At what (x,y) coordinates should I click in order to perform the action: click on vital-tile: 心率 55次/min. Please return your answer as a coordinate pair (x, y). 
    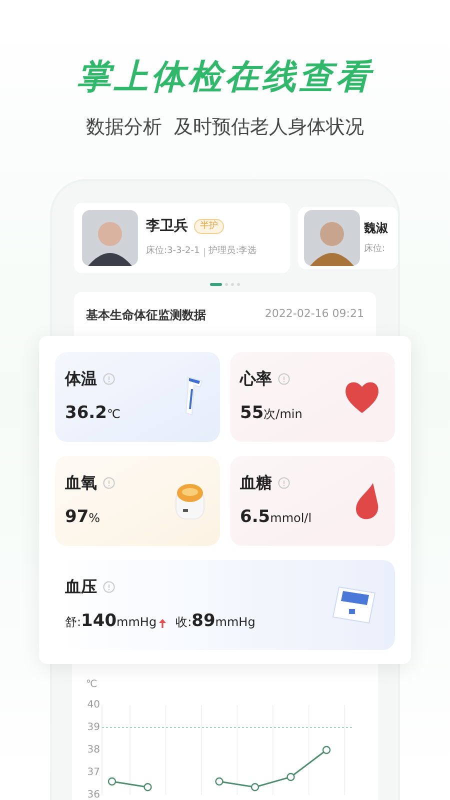
    Looking at the image, I should click on (312, 397).